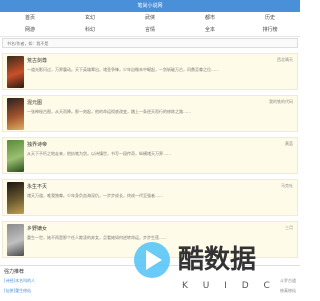 The height and width of the screenshot is (301, 320). I want to click on nav-row-1: 首页 玄幻 武侠 都市 历史, so click(150, 18).